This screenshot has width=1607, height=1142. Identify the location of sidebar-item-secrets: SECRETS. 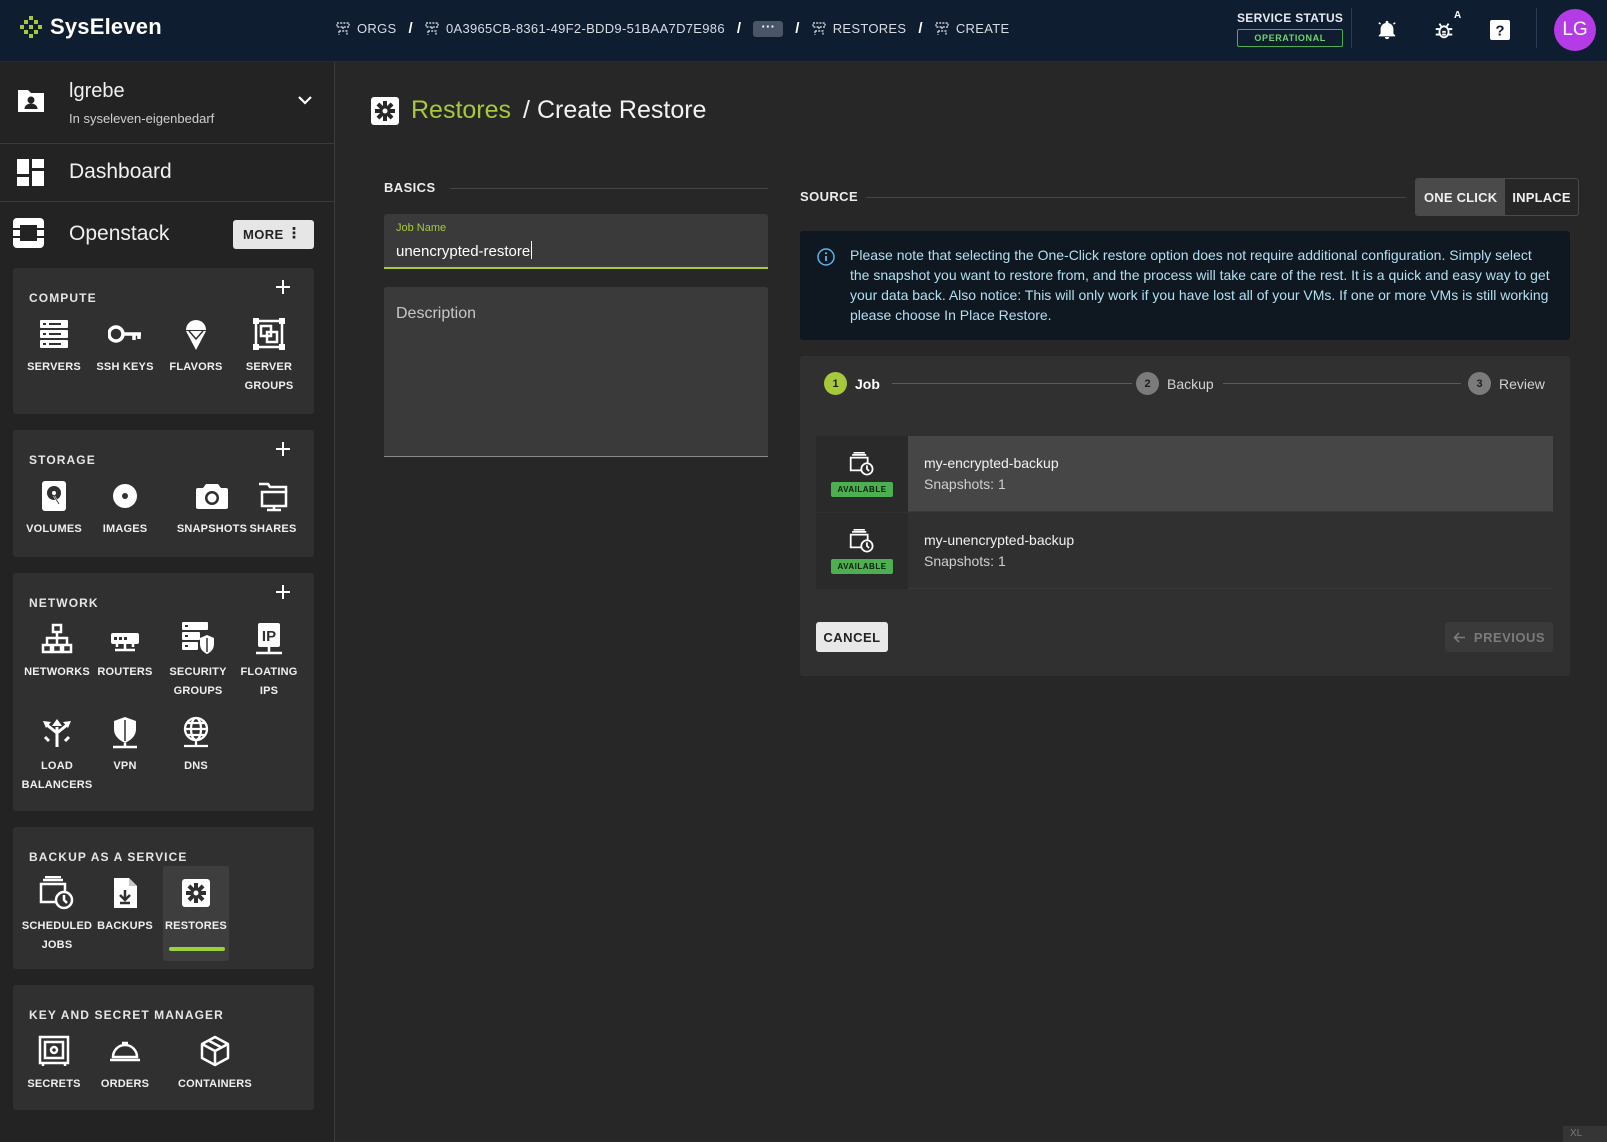
(54, 1063).